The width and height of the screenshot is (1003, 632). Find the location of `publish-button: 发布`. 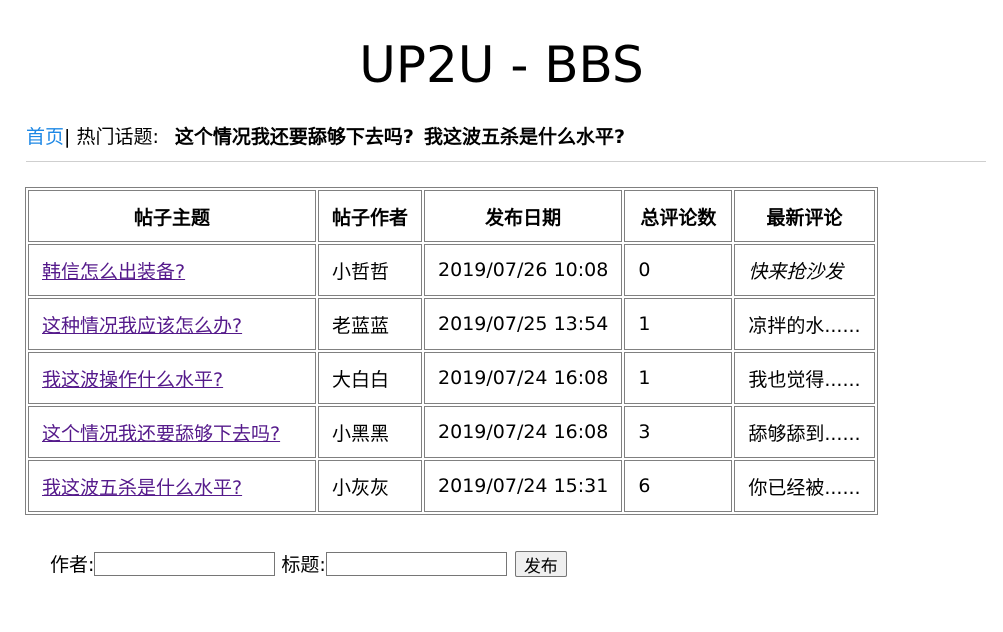

publish-button: 发布 is located at coordinates (540, 563).